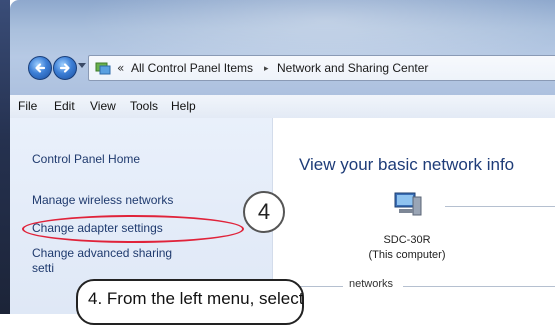 Image resolution: width=555 pixels, height=325 pixels. What do you see at coordinates (408, 204) in the screenshot?
I see `computer-icon` at bounding box center [408, 204].